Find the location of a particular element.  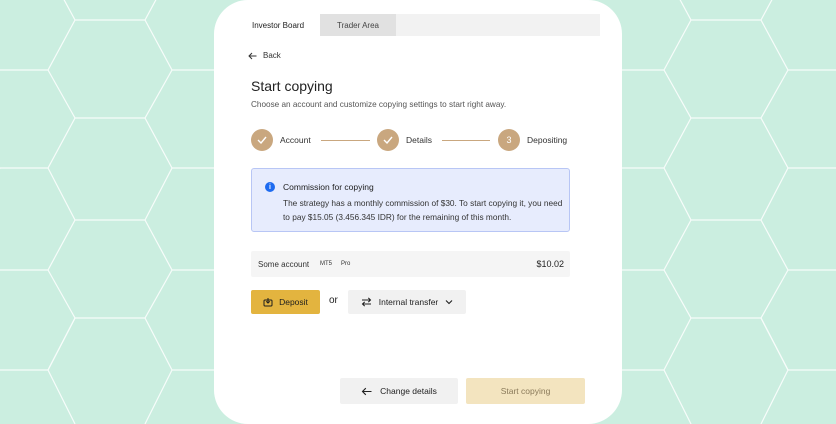

internal-transfer-dropdown: Internal transfer is located at coordinates (407, 302).